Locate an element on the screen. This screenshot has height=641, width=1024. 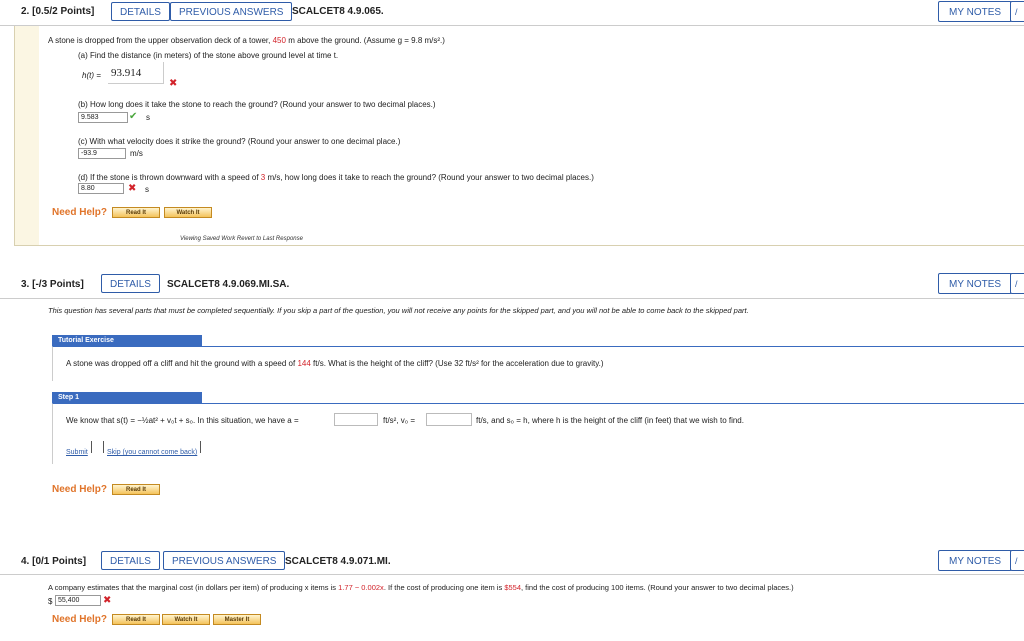
q3-skip-link: Skip (you cannot come back) is located at coordinates (152, 452).